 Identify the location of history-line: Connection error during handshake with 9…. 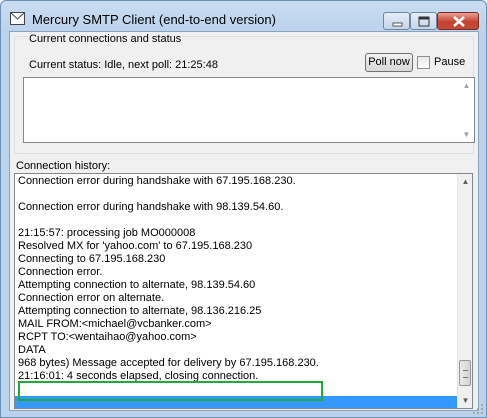
(236, 207).